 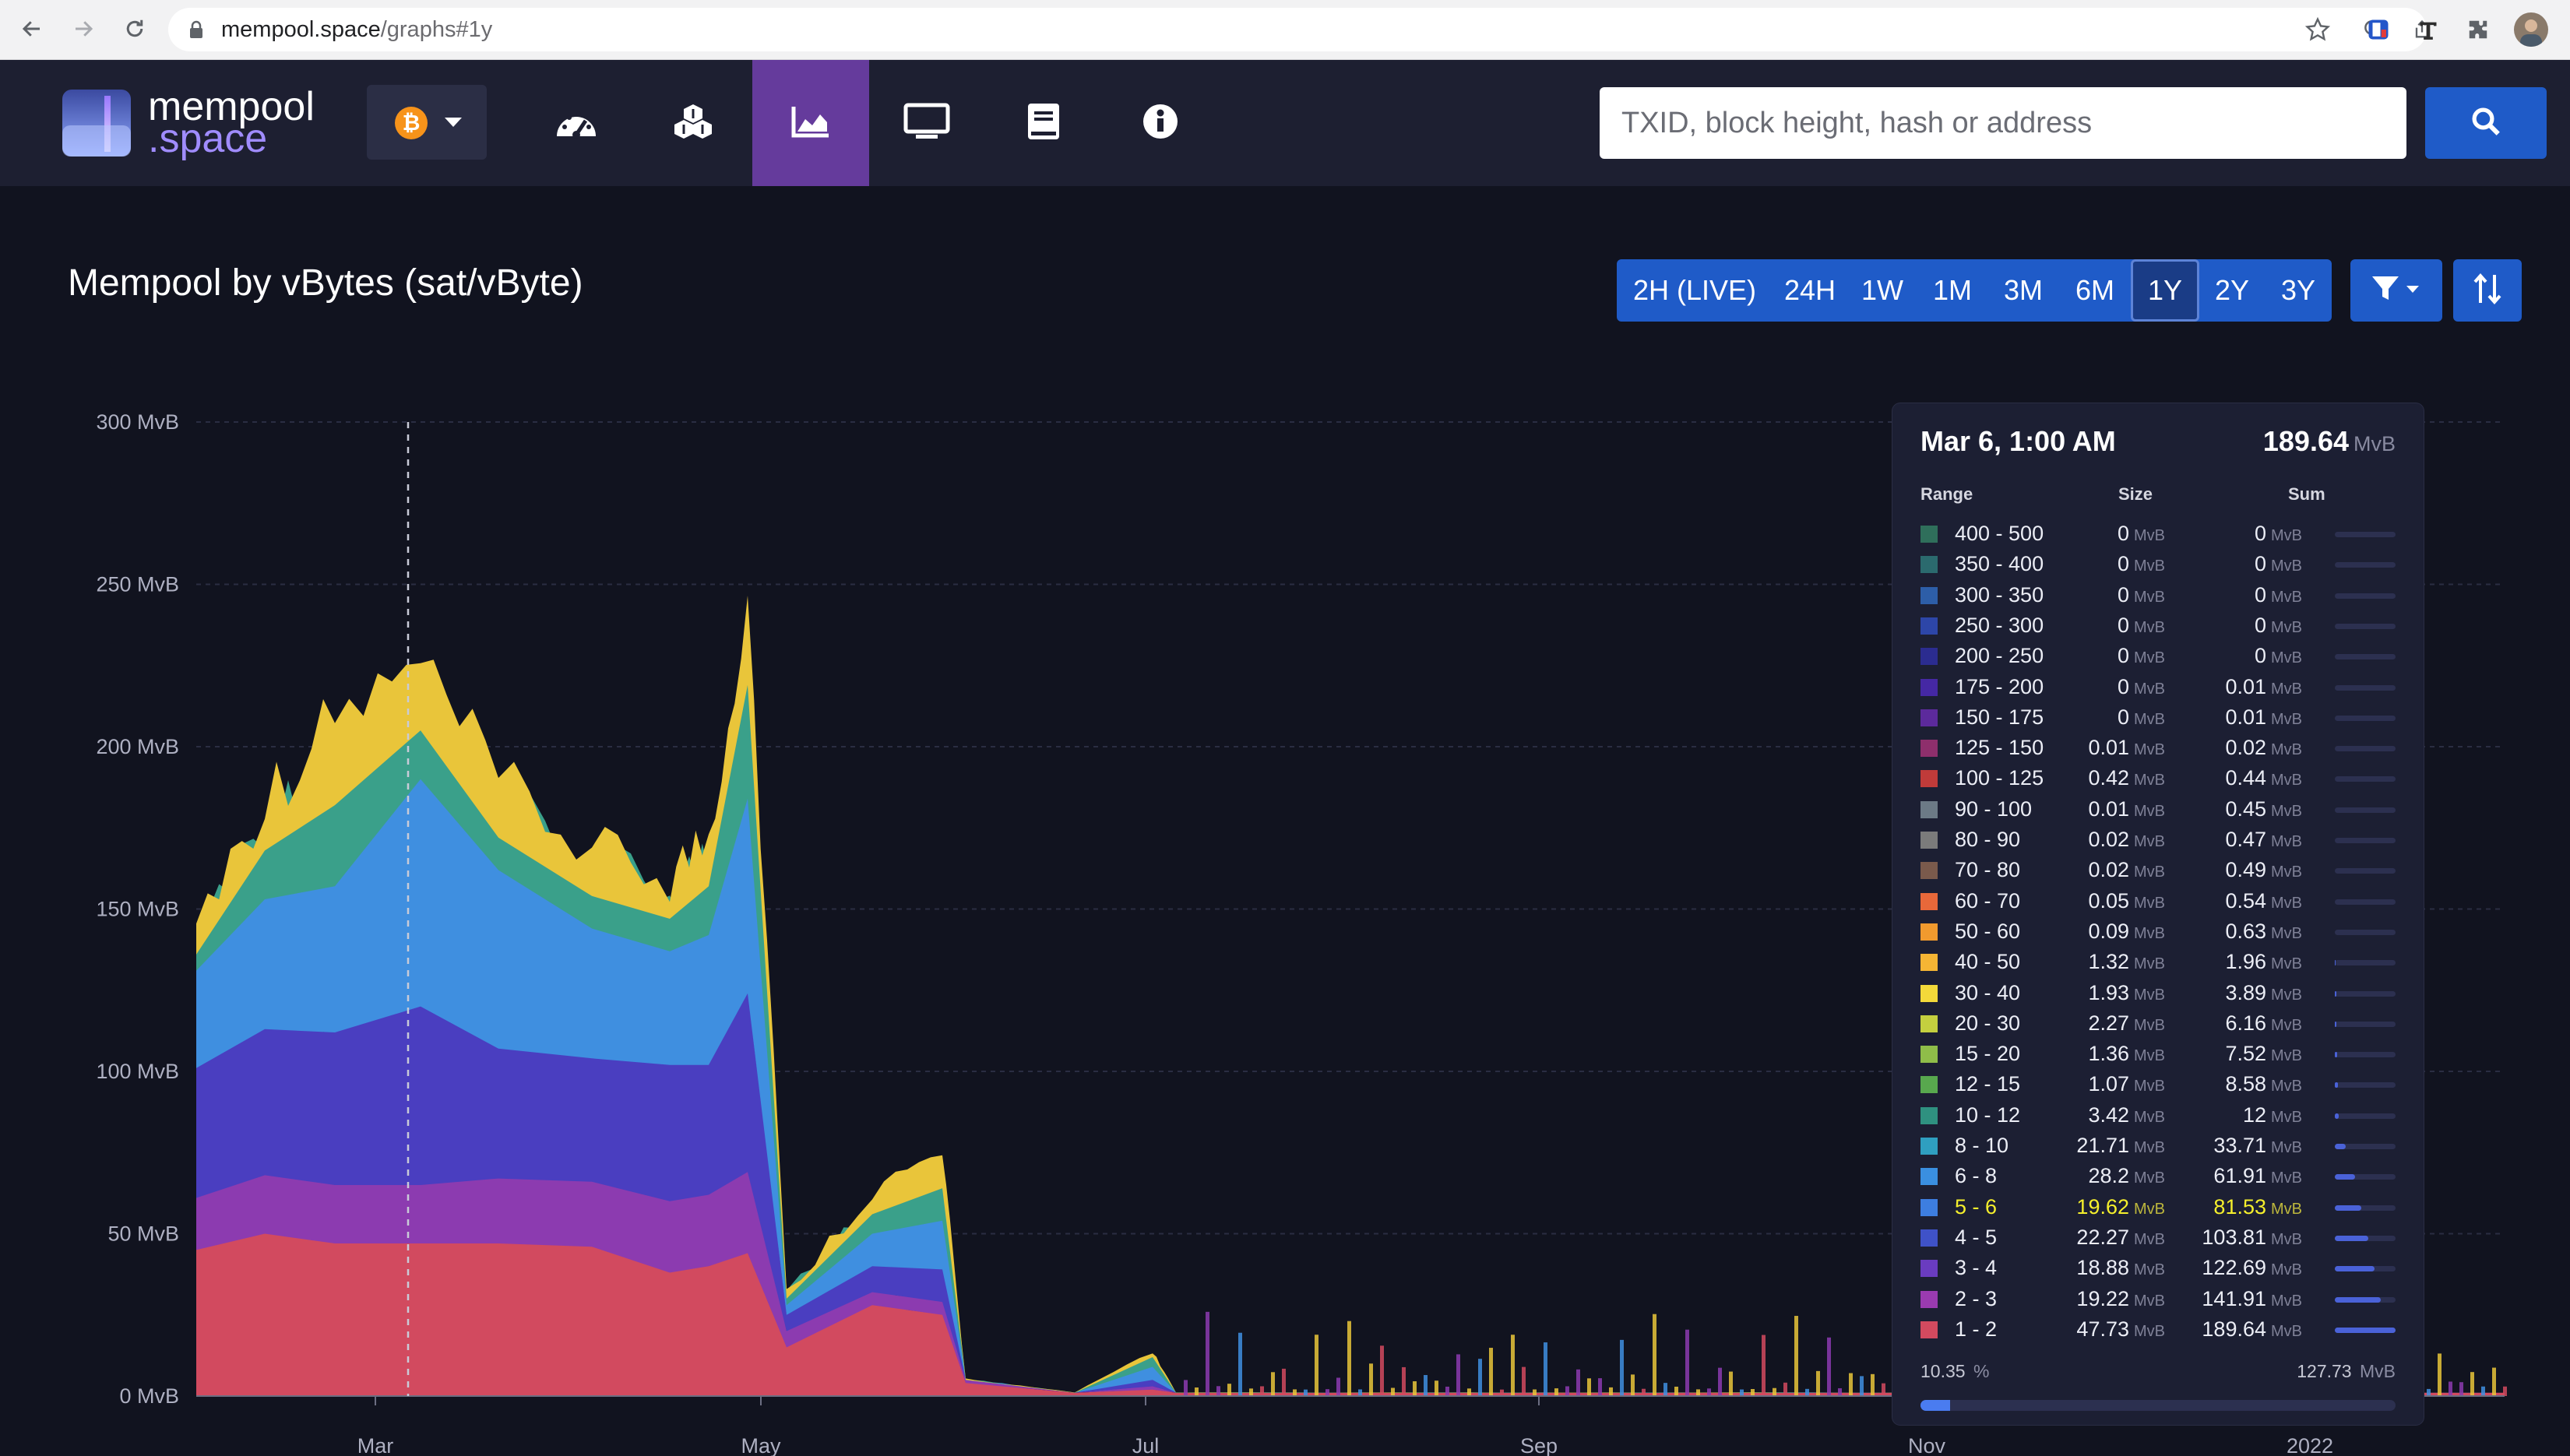 I want to click on tooltip-size-value: 1.32 MvB, so click(x=2126, y=962).